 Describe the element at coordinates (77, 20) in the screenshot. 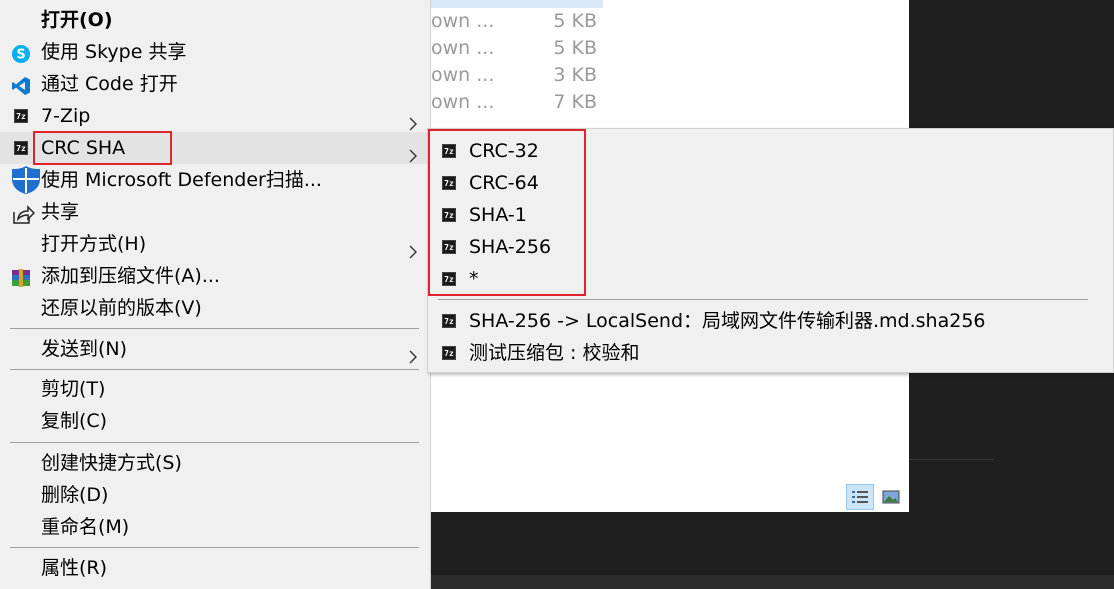

I see `menu-item-label: 打开(O)` at that location.